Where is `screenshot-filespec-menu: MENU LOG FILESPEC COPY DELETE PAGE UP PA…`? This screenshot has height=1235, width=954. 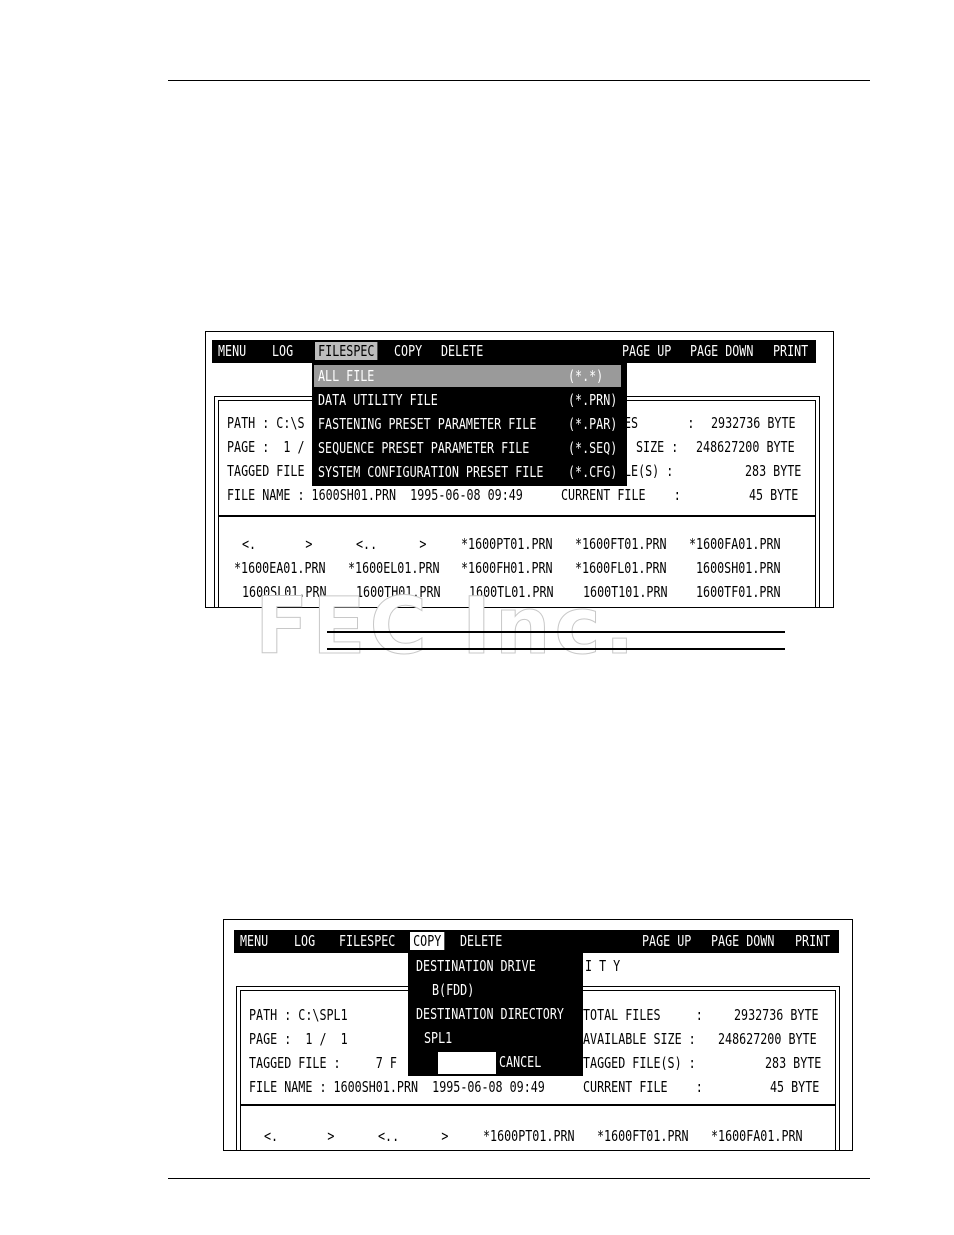
screenshot-filespec-menu: MENU LOG FILESPEC COPY DELETE PAGE UP PA… is located at coordinates (519, 469).